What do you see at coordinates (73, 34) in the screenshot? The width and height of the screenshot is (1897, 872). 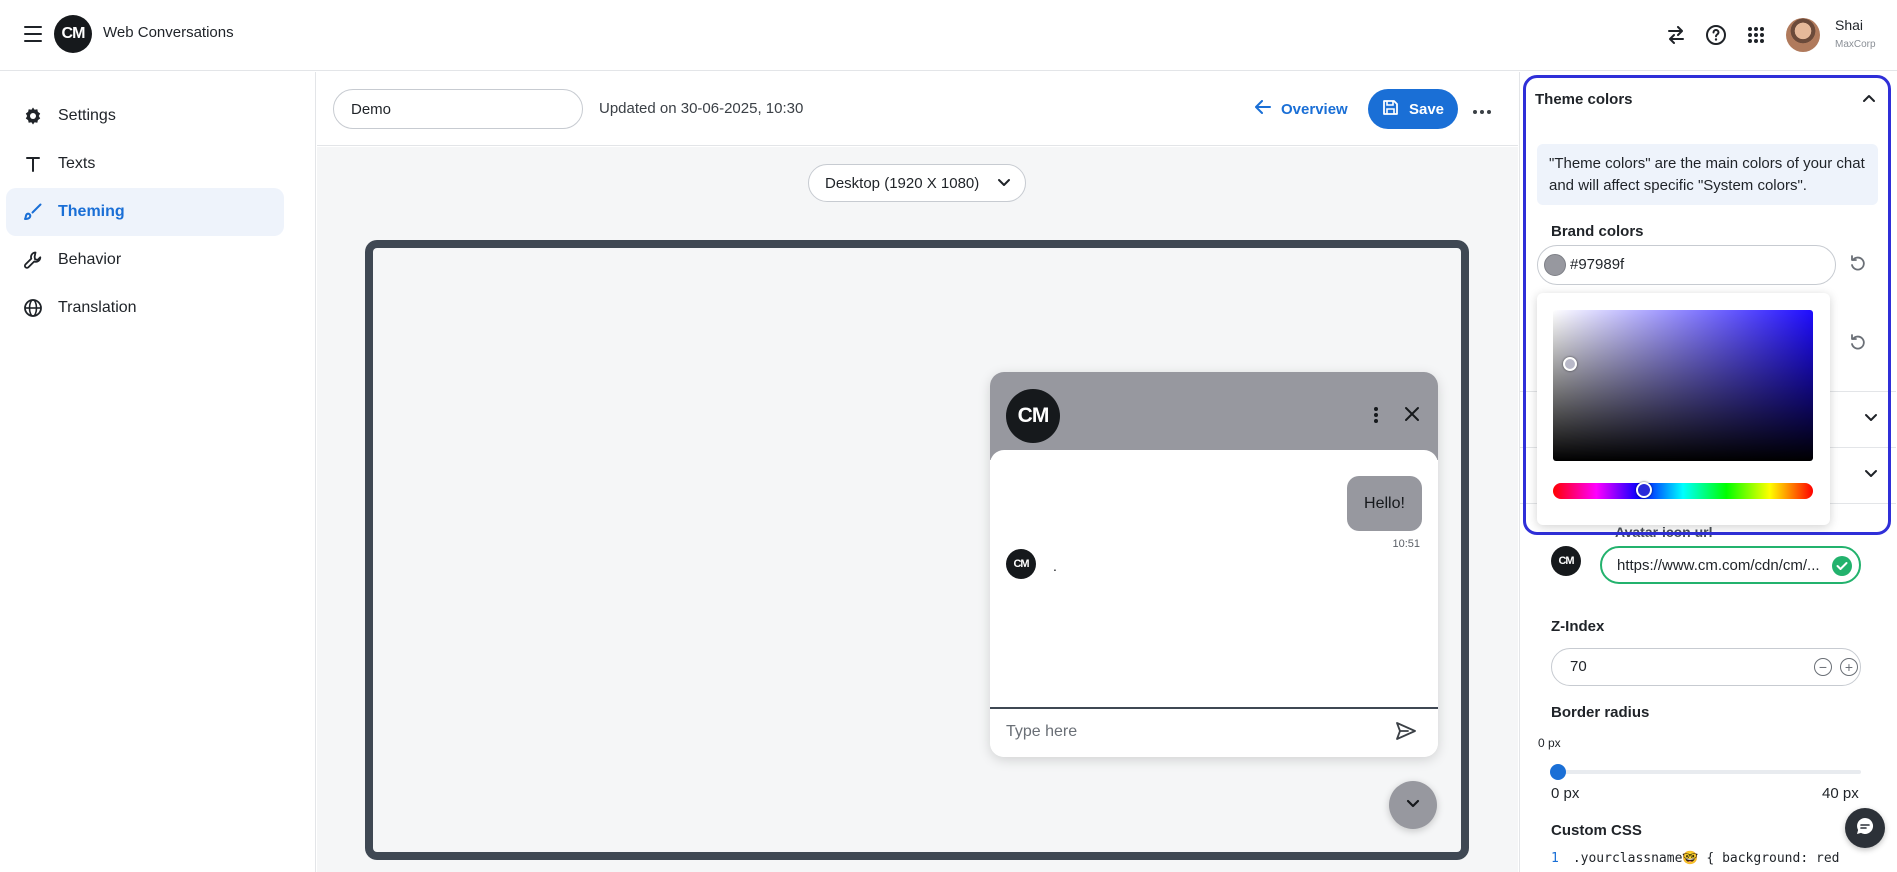 I see `app-logo: CM` at bounding box center [73, 34].